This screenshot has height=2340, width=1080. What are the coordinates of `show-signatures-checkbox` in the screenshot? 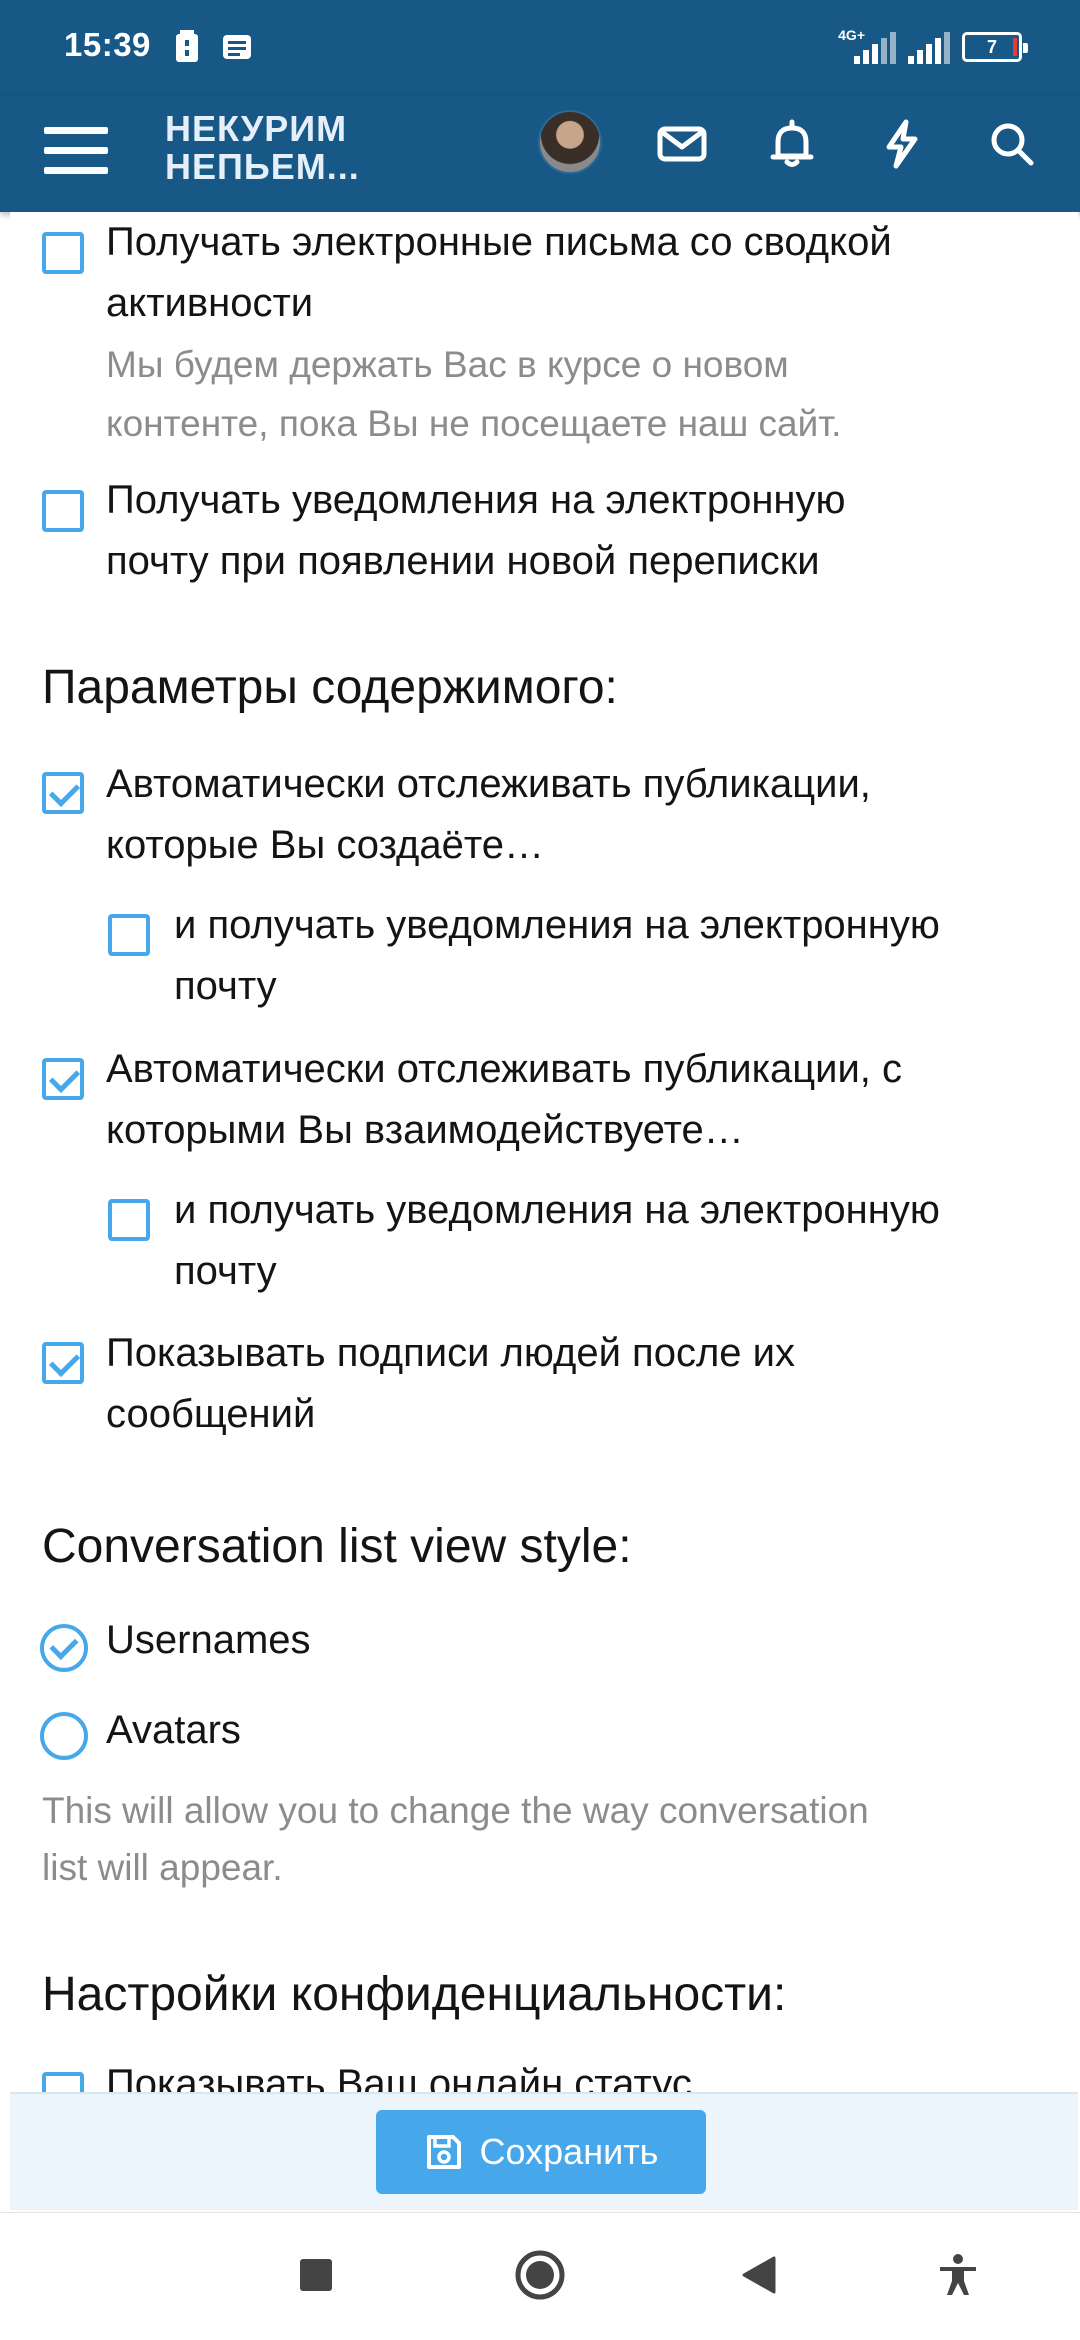 It's located at (63, 1363).